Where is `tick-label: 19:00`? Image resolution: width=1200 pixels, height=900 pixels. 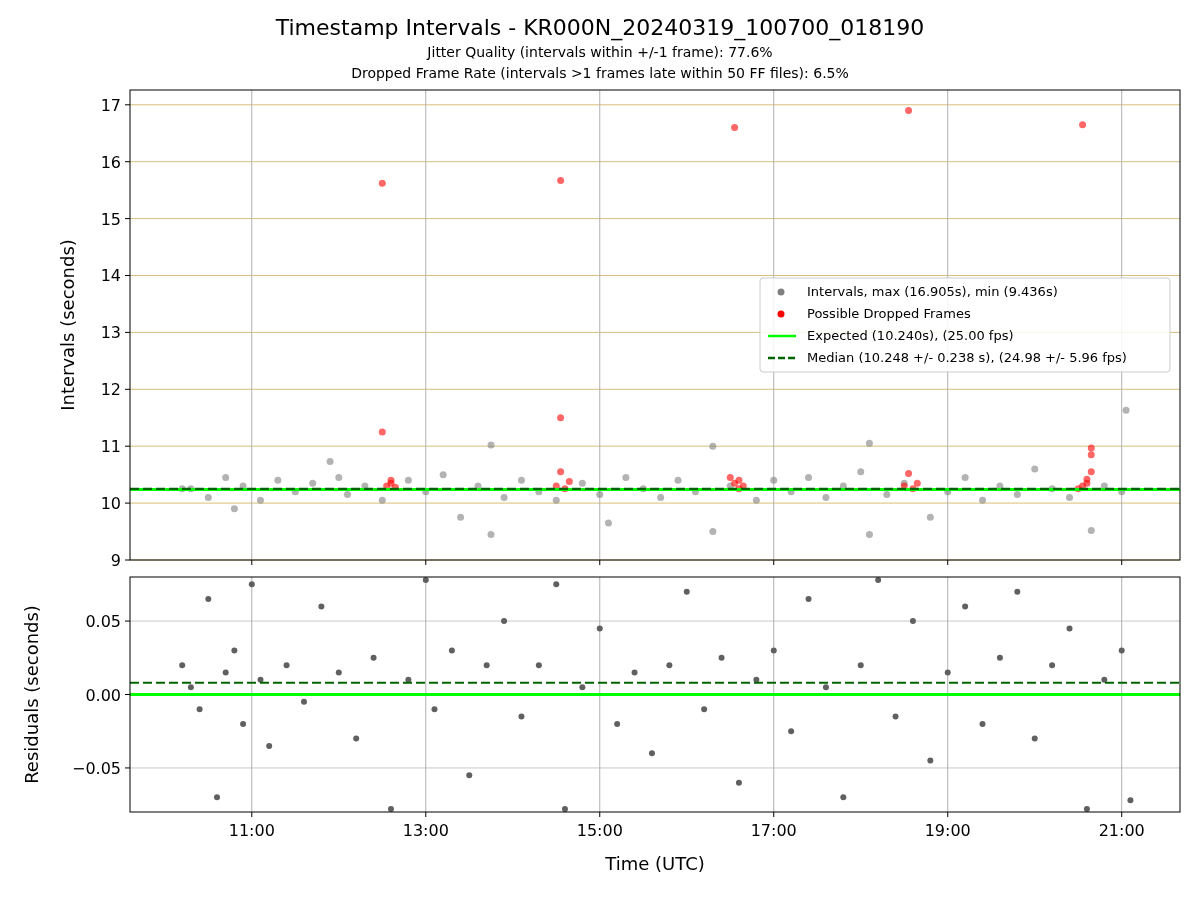 tick-label: 19:00 is located at coordinates (947, 830).